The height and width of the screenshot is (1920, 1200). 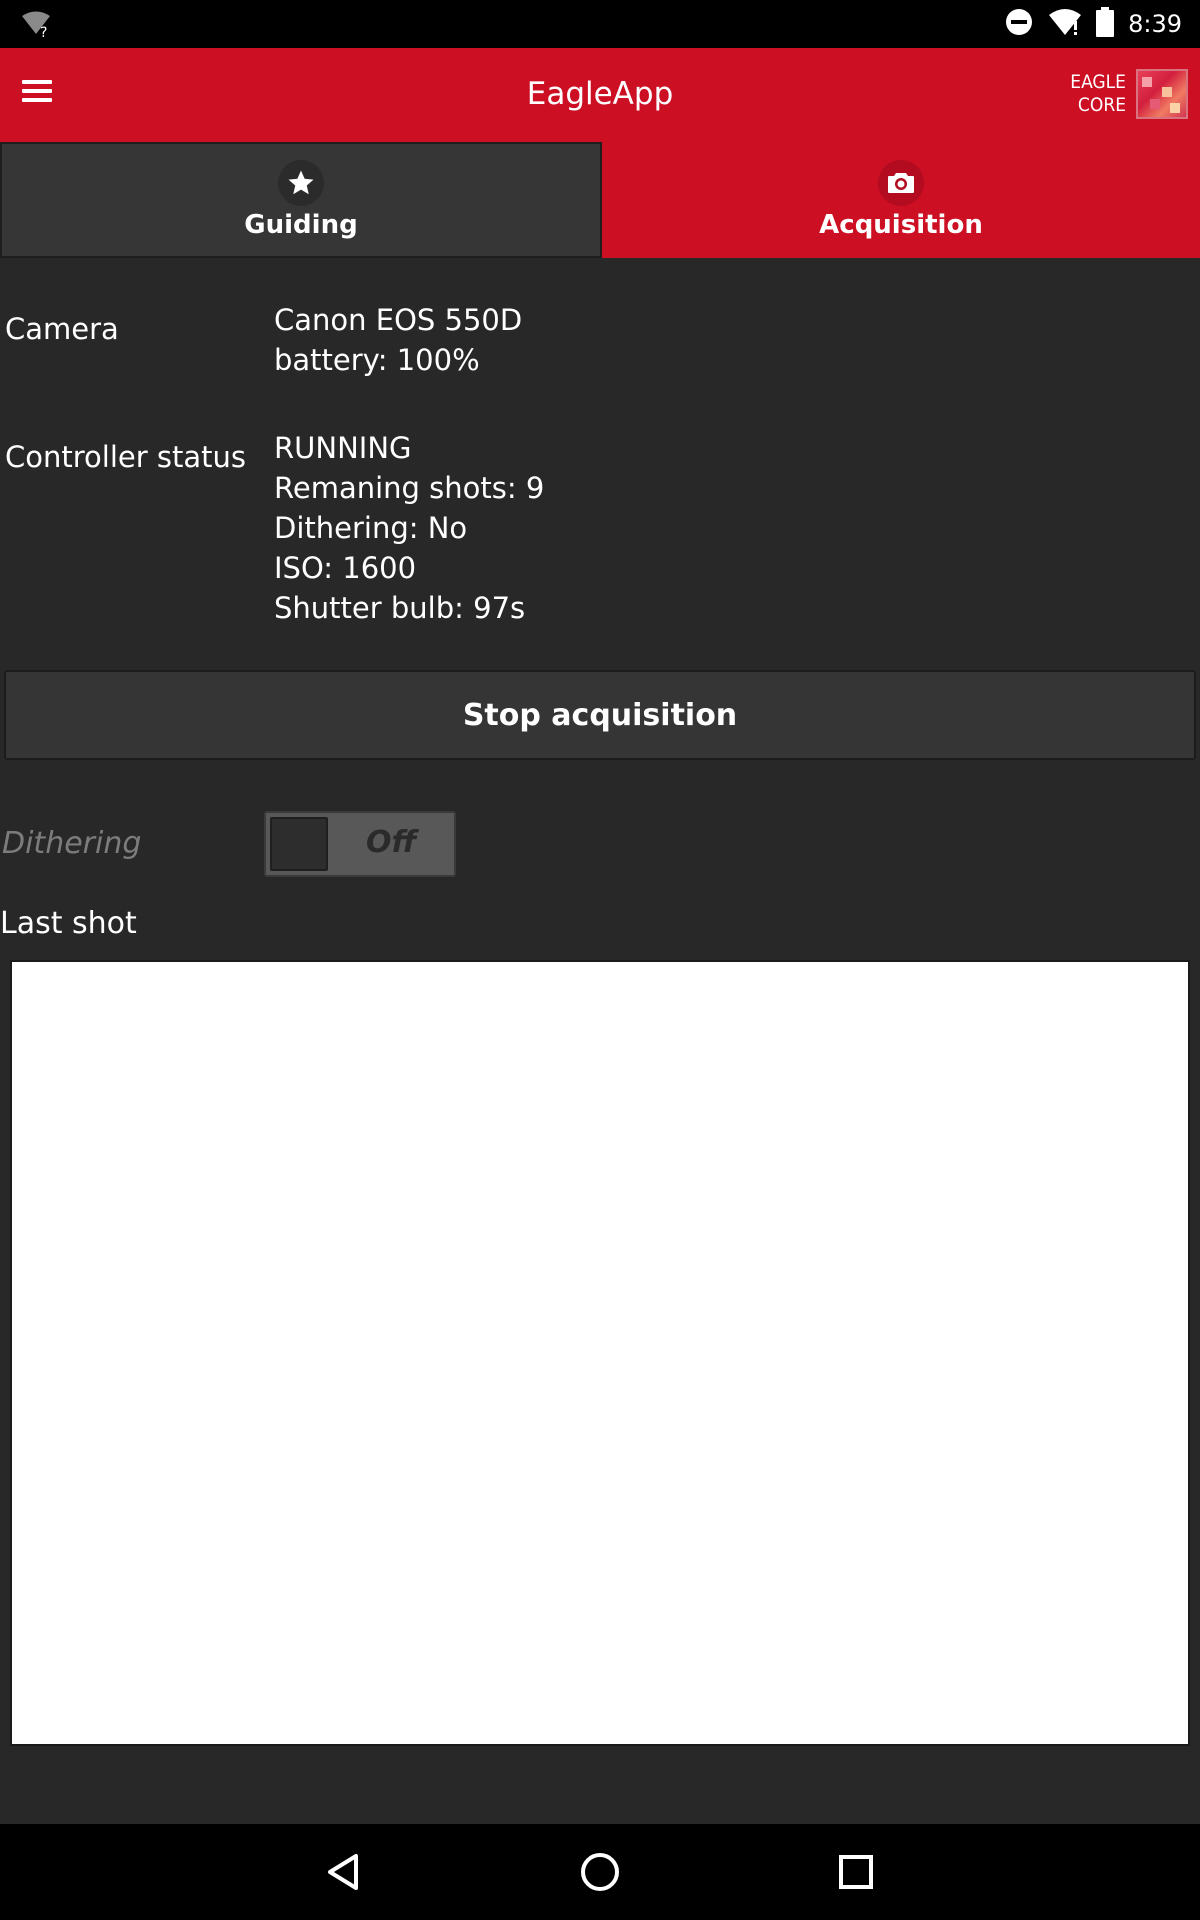 I want to click on stop-acquisition-button: Stop acquisition, so click(x=600, y=715).